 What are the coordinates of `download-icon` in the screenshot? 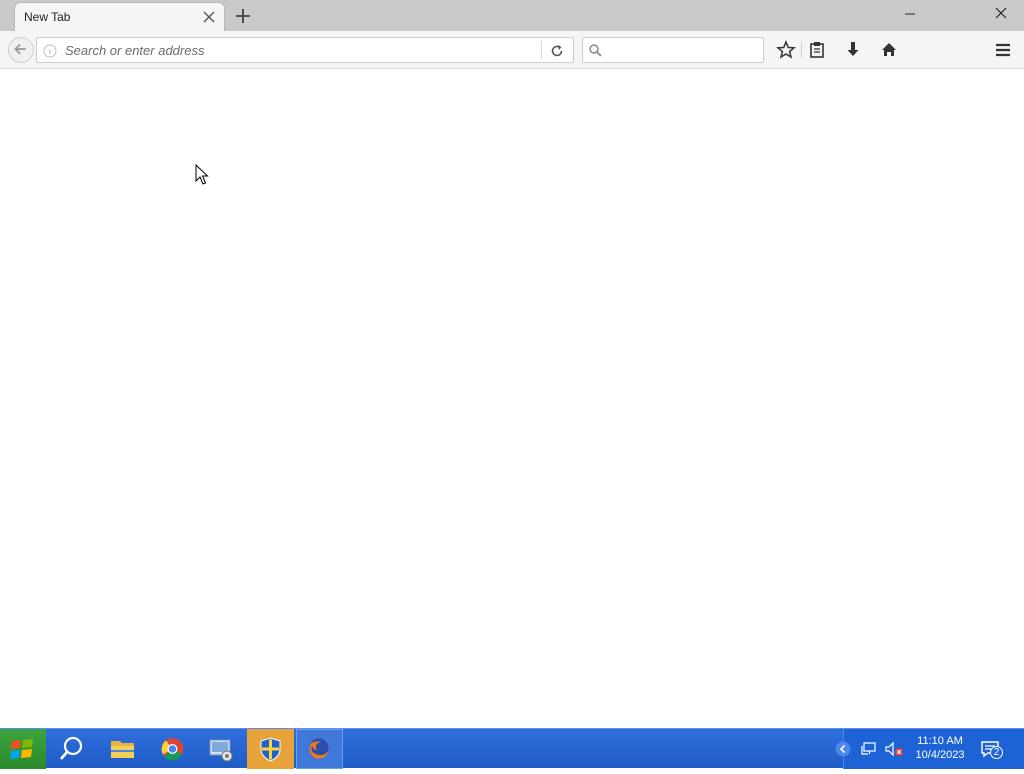 It's located at (853, 50).